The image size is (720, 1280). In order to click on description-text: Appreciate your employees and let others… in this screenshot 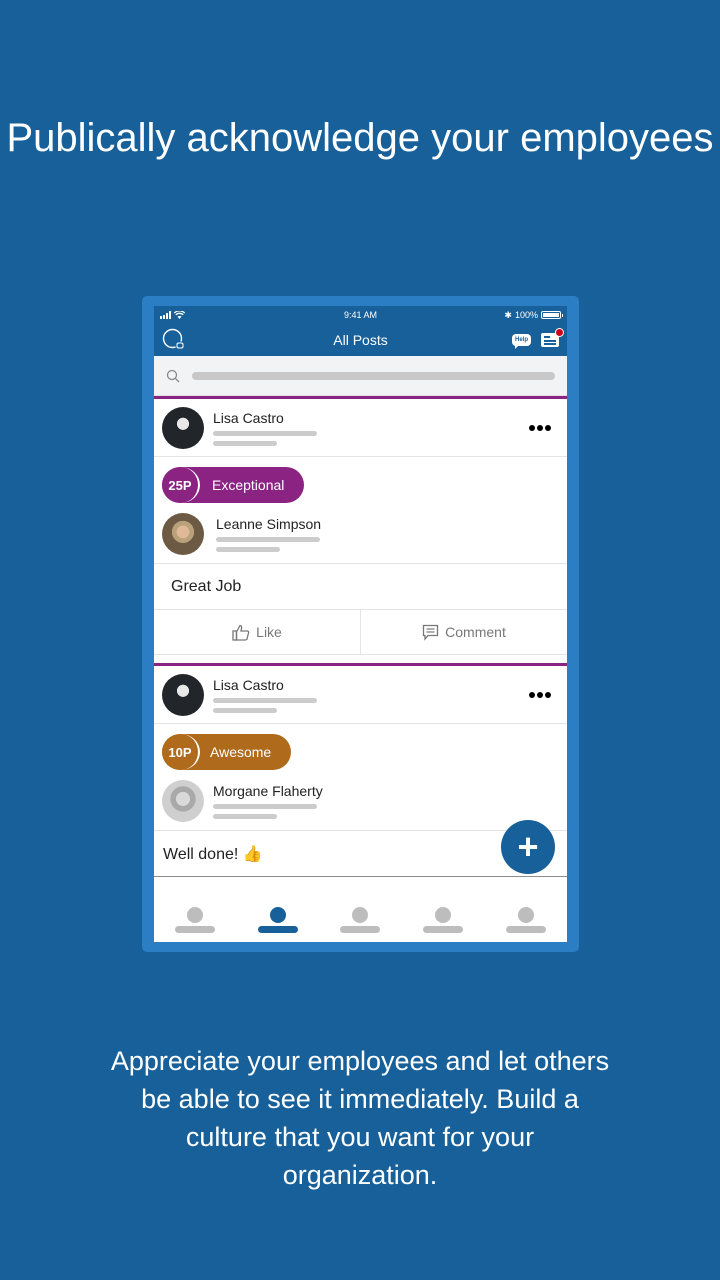, I will do `click(360, 1118)`.